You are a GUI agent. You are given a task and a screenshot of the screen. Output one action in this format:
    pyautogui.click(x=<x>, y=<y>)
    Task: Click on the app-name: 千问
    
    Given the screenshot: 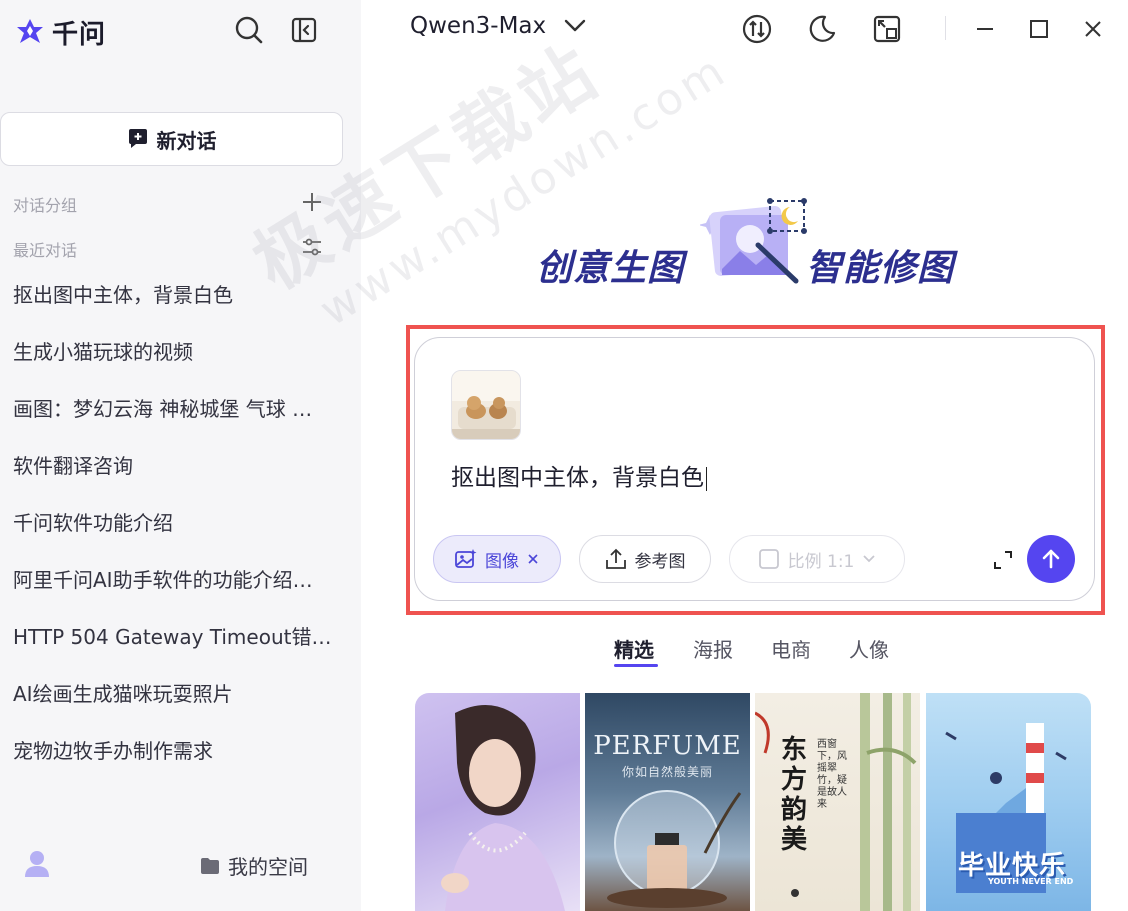 What is the action you would take?
    pyautogui.click(x=79, y=35)
    